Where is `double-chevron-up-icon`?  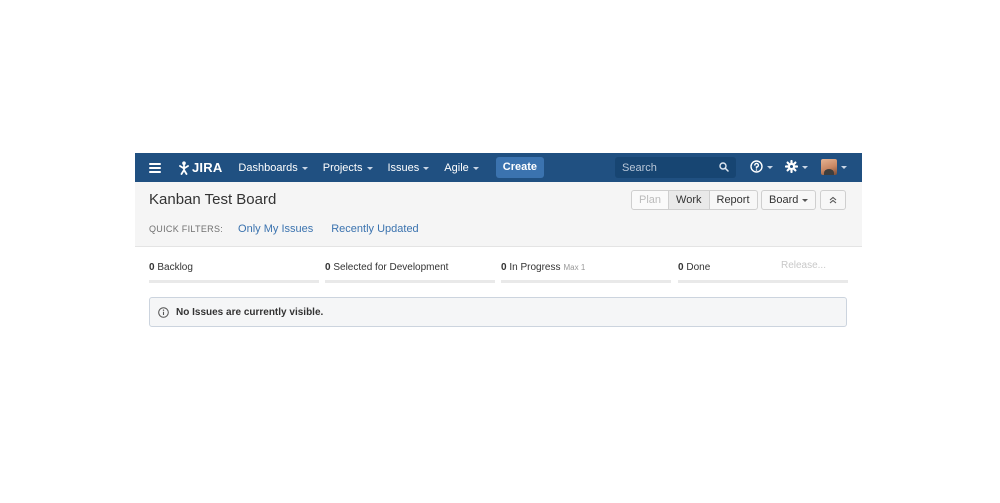 double-chevron-up-icon is located at coordinates (833, 200).